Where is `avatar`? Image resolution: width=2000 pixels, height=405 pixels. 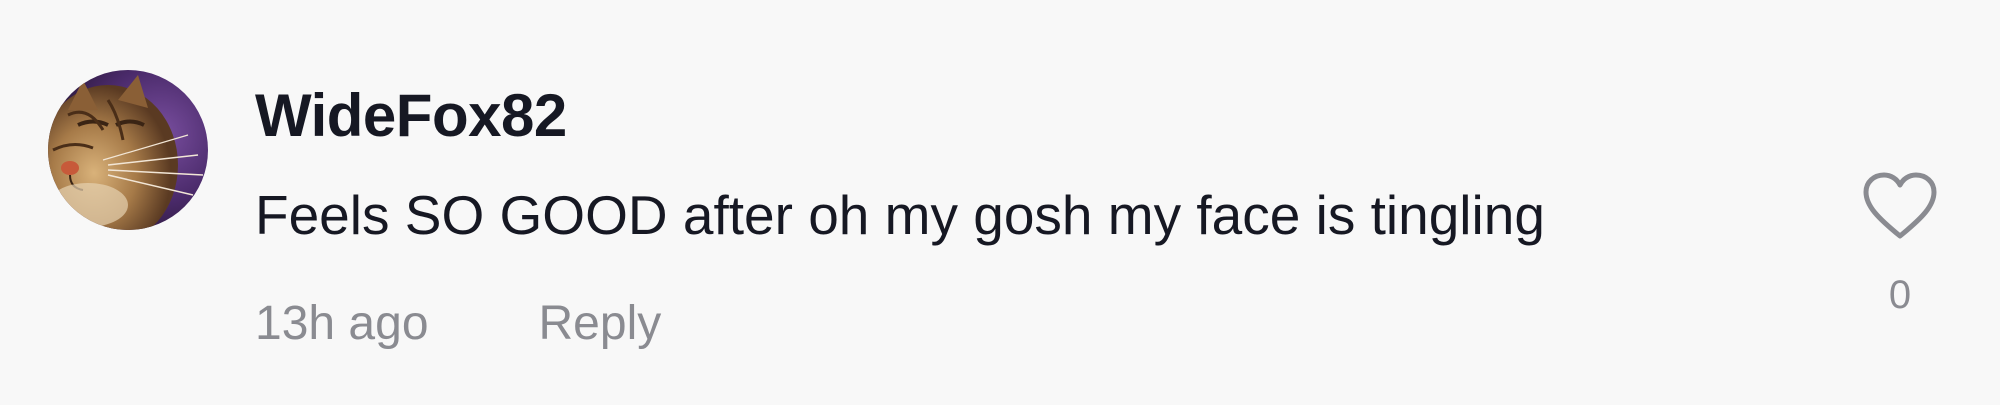
avatar is located at coordinates (128, 150).